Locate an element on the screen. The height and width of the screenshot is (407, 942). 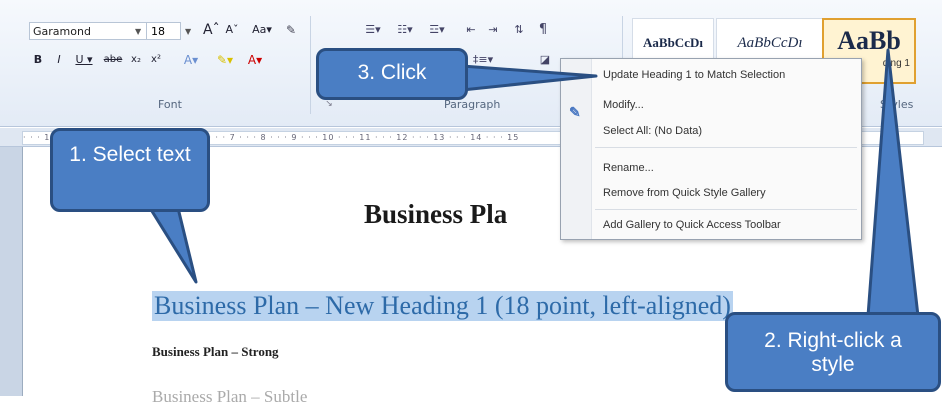
callout-tail-click is located at coordinates (529, 78).